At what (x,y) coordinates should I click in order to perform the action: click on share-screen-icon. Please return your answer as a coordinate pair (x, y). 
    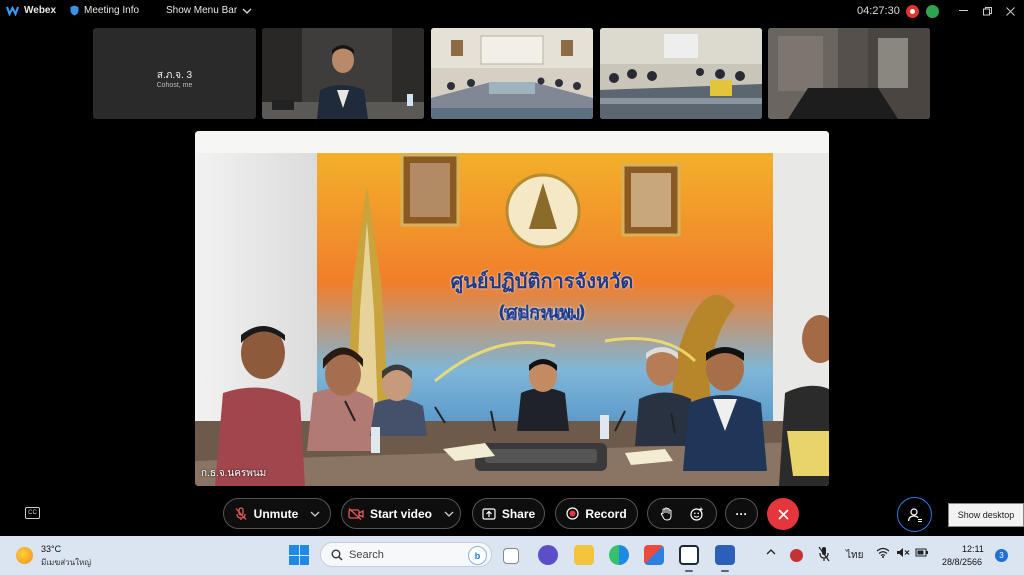
    Looking at the image, I should click on (489, 513).